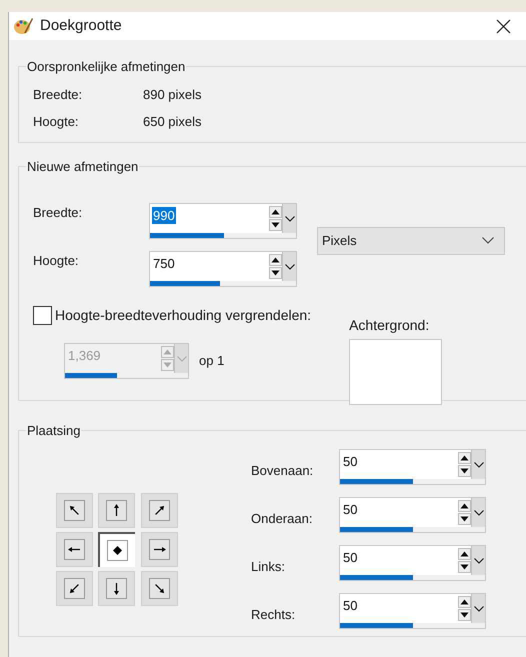 This screenshot has width=526, height=657. Describe the element at coordinates (42, 315) in the screenshot. I see `checkbox` at that location.